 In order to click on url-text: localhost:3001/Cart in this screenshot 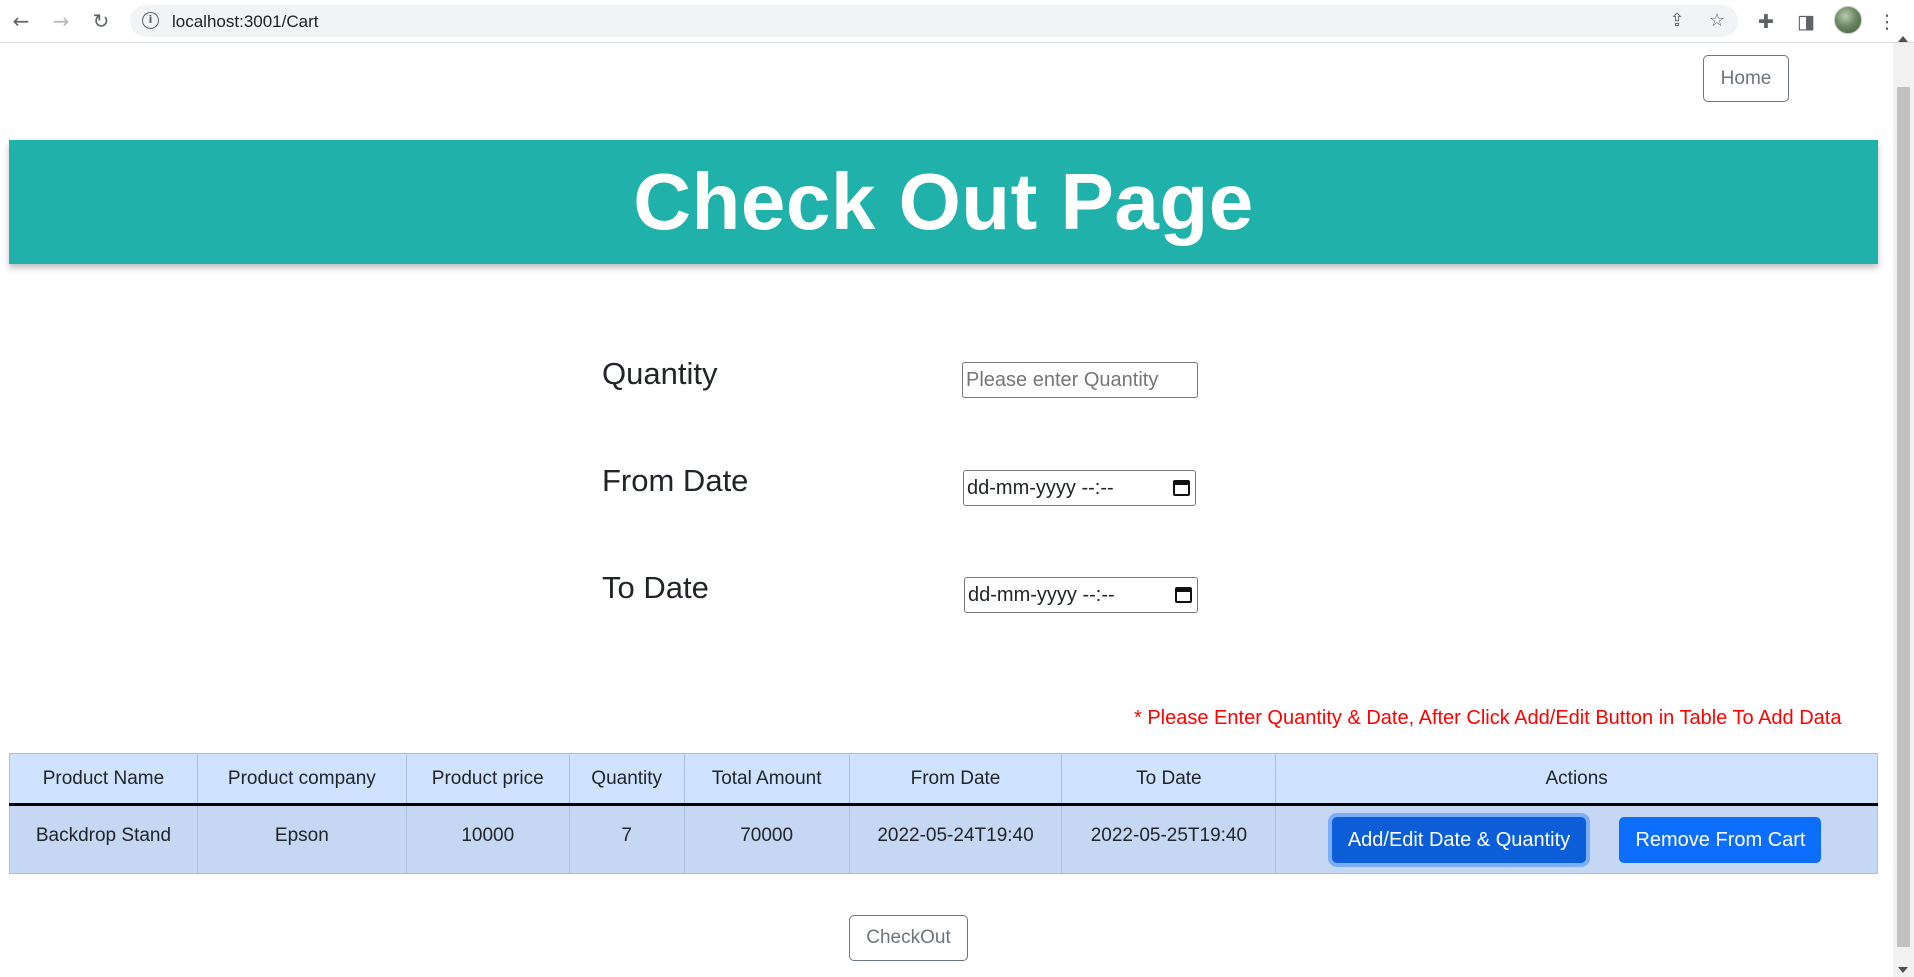, I will do `click(245, 22)`.